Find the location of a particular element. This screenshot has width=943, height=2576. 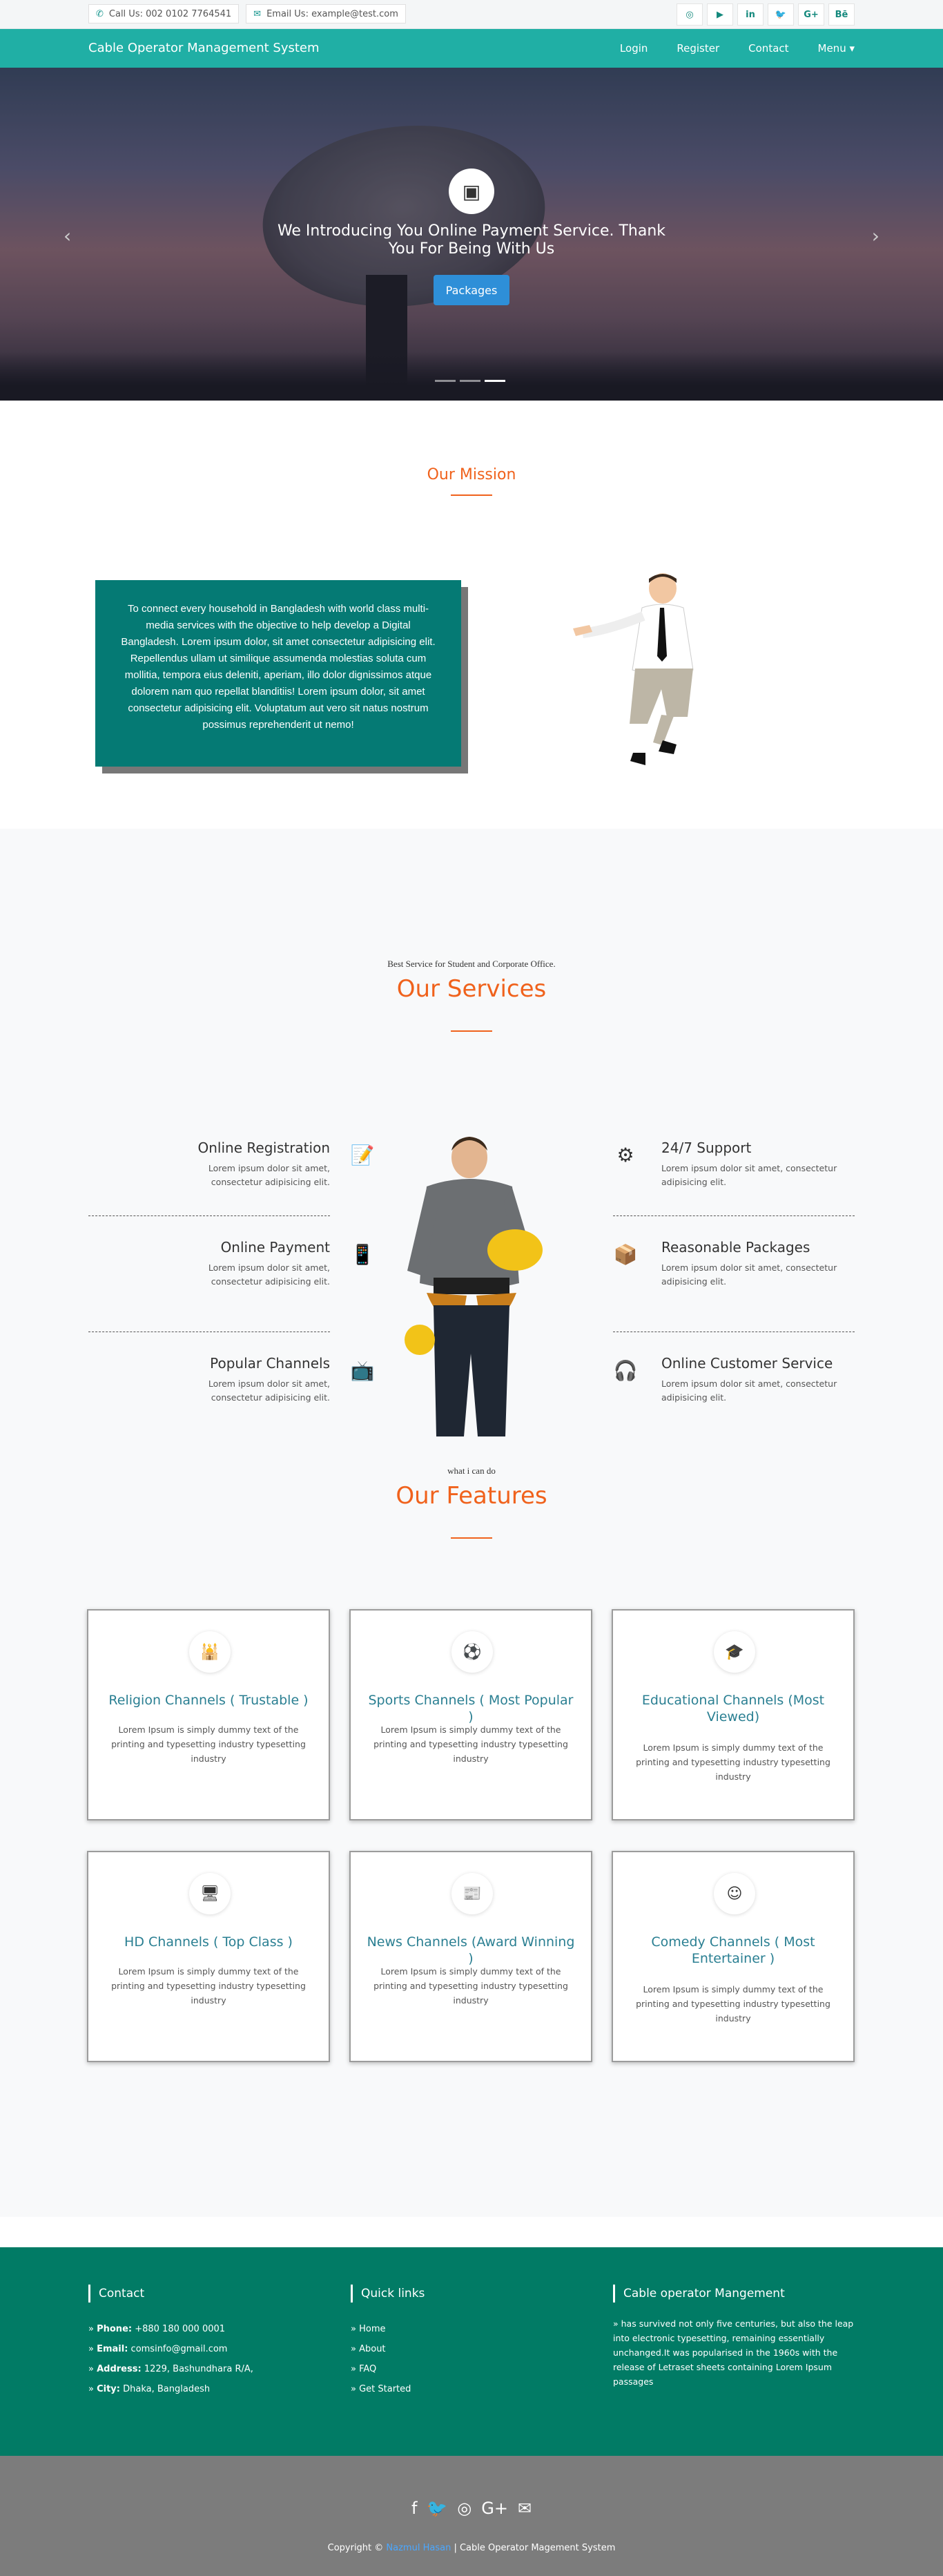

mail-icon: ✉ is located at coordinates (525, 2508).